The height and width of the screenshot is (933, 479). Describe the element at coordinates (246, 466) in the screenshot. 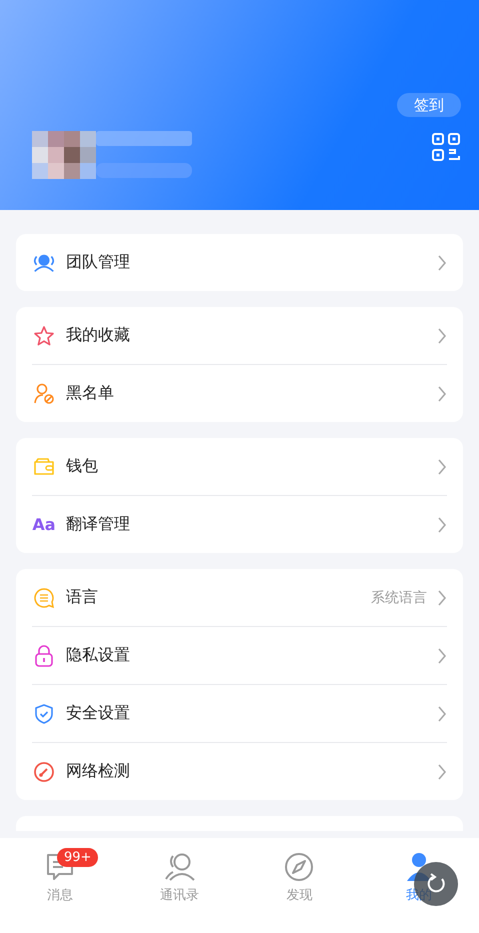

I see `menu-label: 钱包` at that location.